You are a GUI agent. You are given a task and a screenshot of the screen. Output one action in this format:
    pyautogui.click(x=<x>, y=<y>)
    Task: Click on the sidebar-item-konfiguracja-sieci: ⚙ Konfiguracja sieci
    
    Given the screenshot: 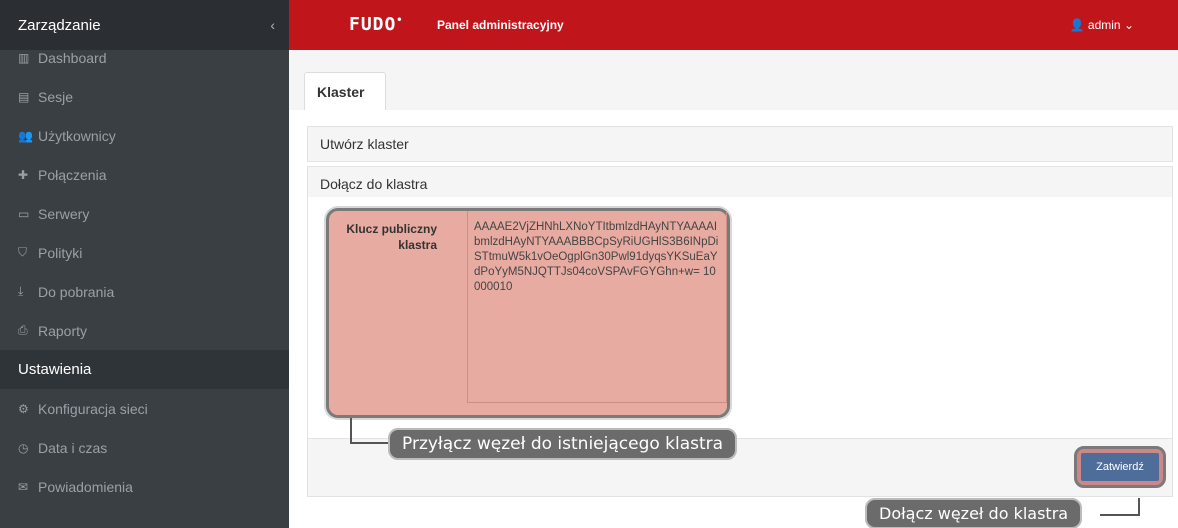 What is the action you would take?
    pyautogui.click(x=144, y=408)
    